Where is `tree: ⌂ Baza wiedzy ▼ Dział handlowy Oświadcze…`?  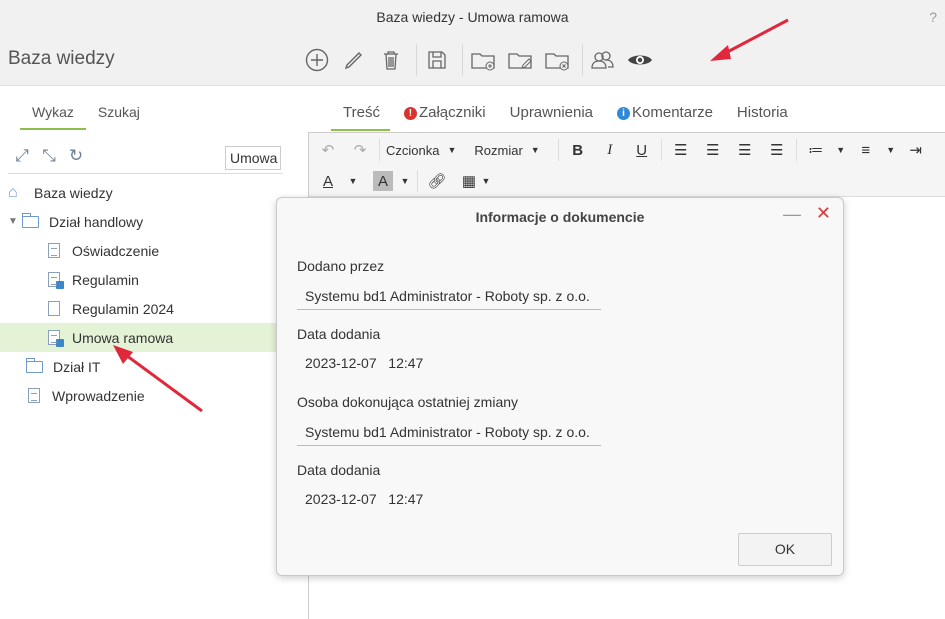 tree: ⌂ Baza wiedzy ▼ Dział handlowy Oświadcze… is located at coordinates (138, 294).